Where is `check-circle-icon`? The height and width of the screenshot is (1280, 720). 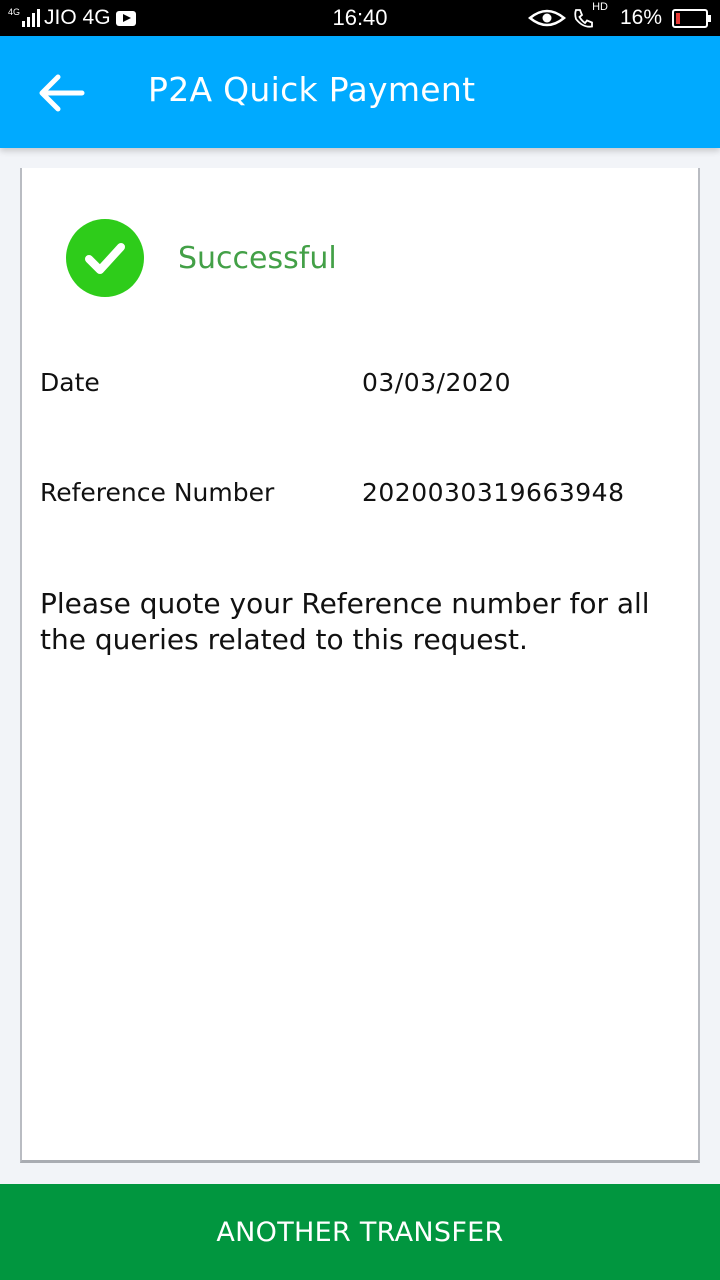 check-circle-icon is located at coordinates (105, 258).